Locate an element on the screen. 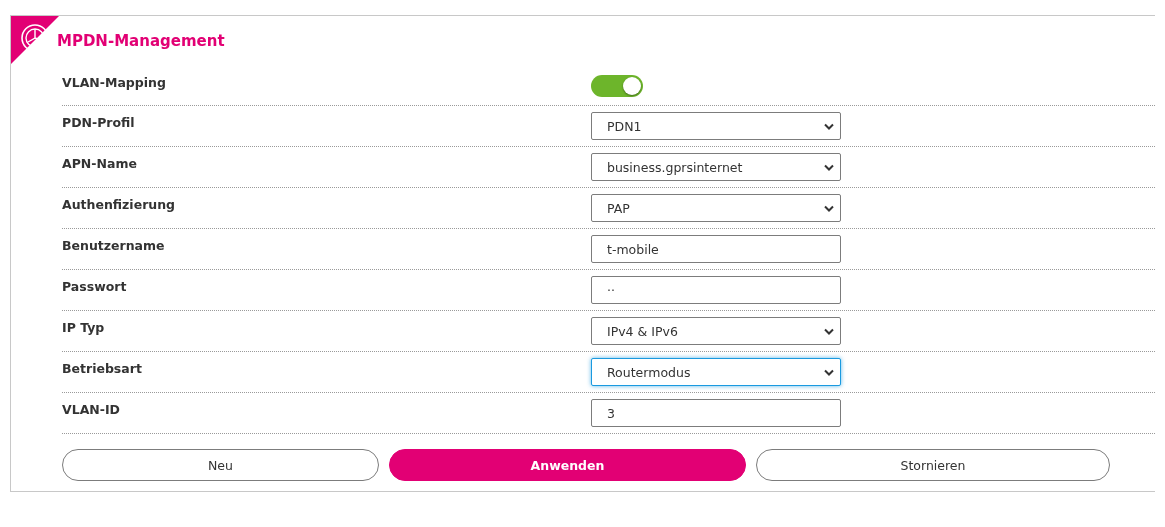 This screenshot has height=527, width=1165. select-field: PDN1 is located at coordinates (716, 126).